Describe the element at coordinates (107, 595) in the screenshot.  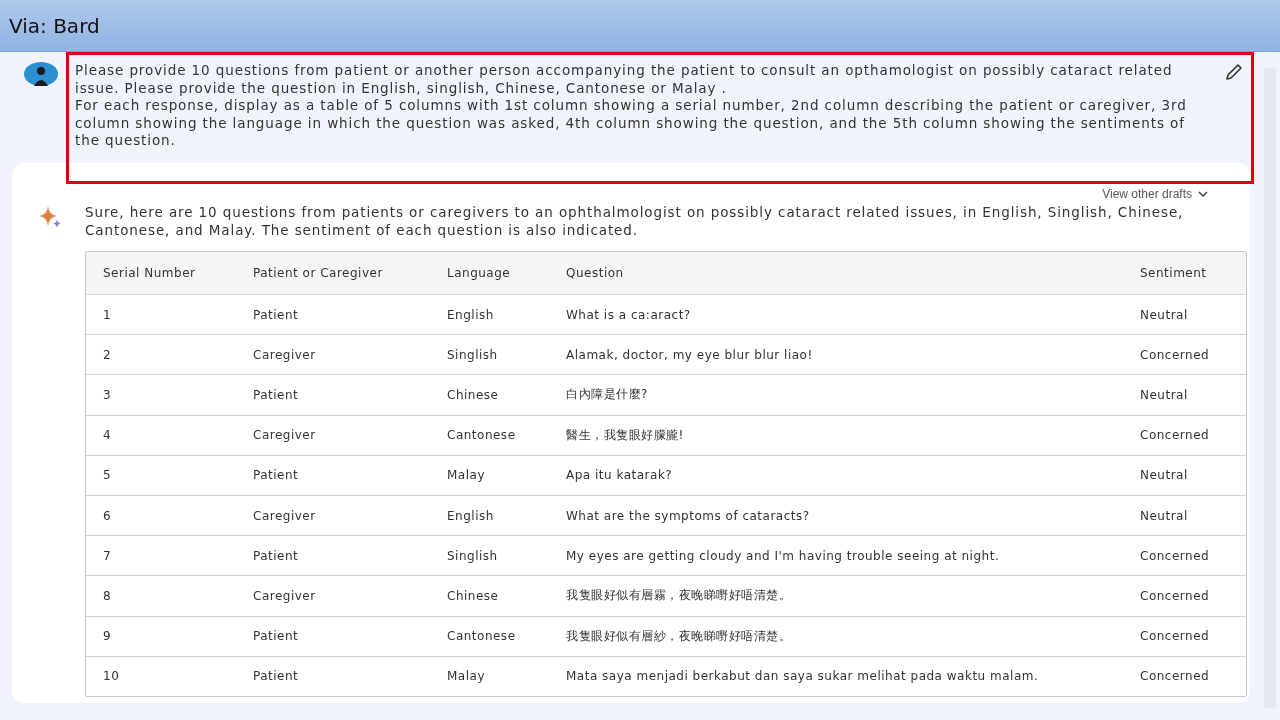
I see `table-cell-text: 8` at that location.